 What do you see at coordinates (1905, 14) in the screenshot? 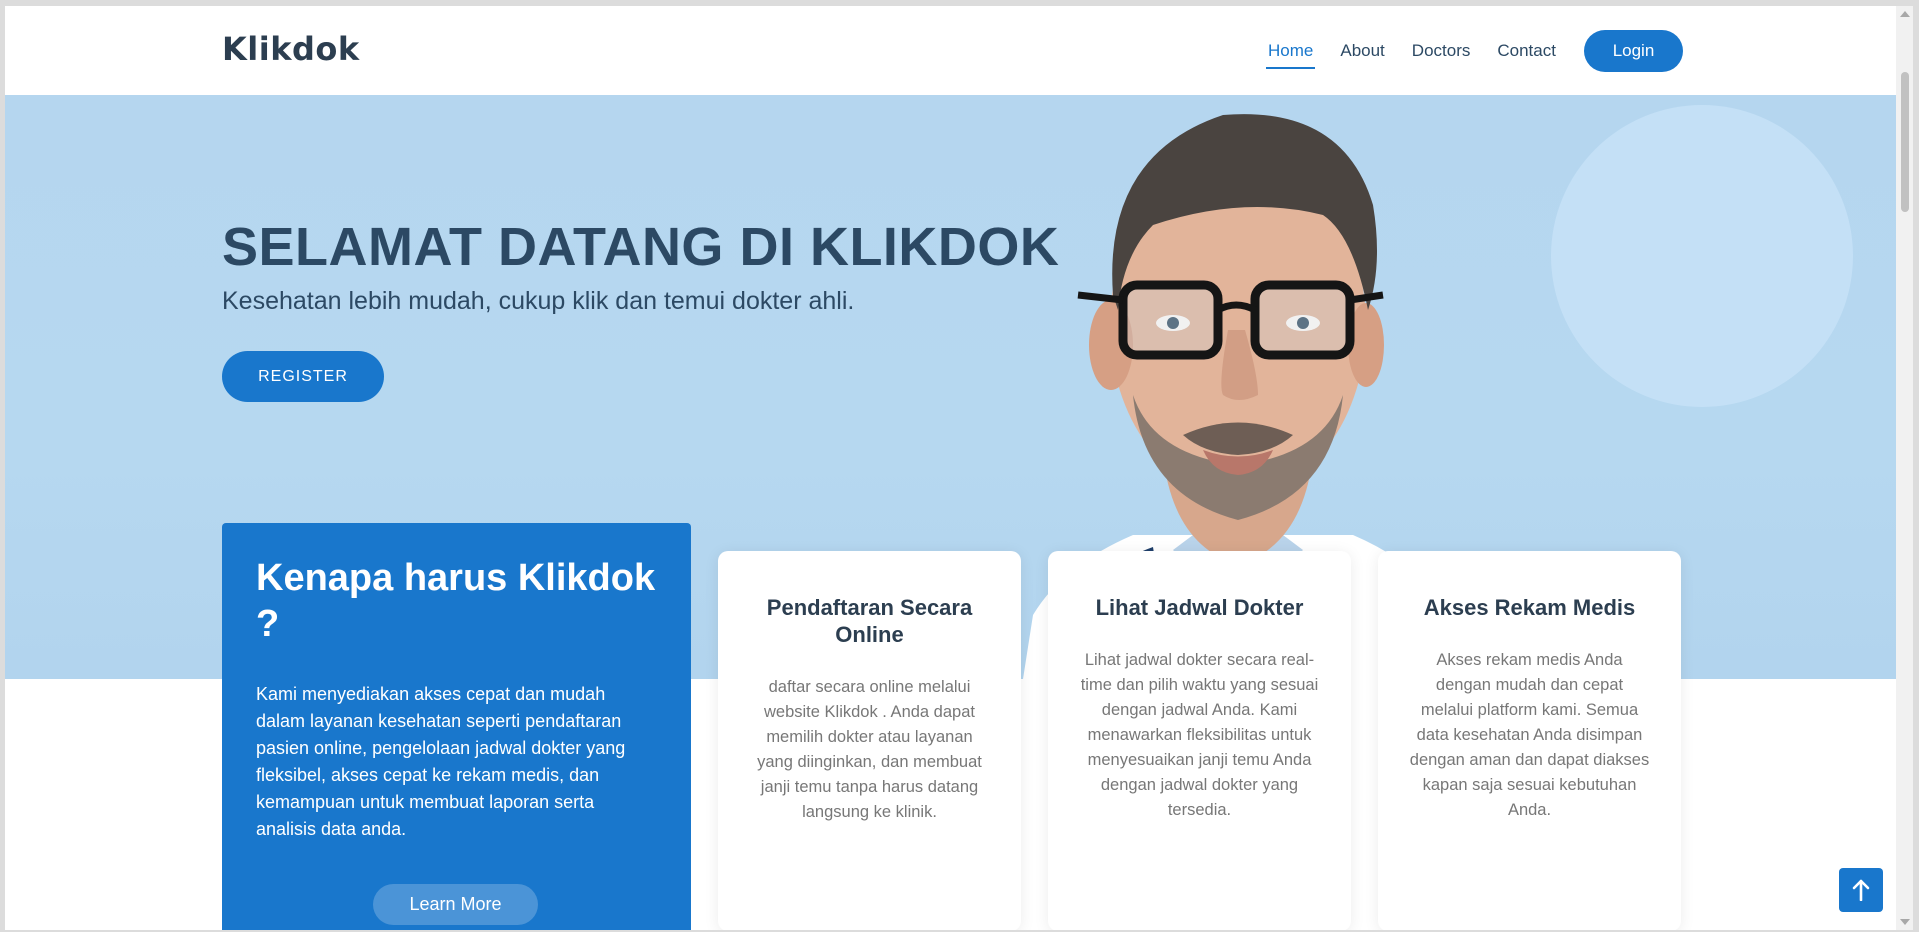
I see `scroll-up-arrow-icon` at bounding box center [1905, 14].